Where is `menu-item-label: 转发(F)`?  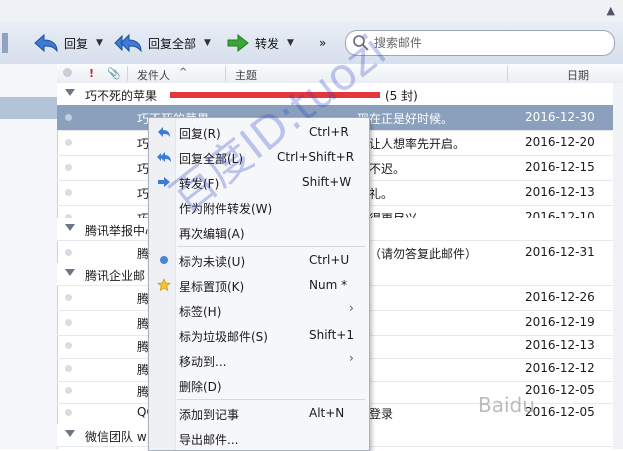
menu-item-label: 转发(F) is located at coordinates (199, 184).